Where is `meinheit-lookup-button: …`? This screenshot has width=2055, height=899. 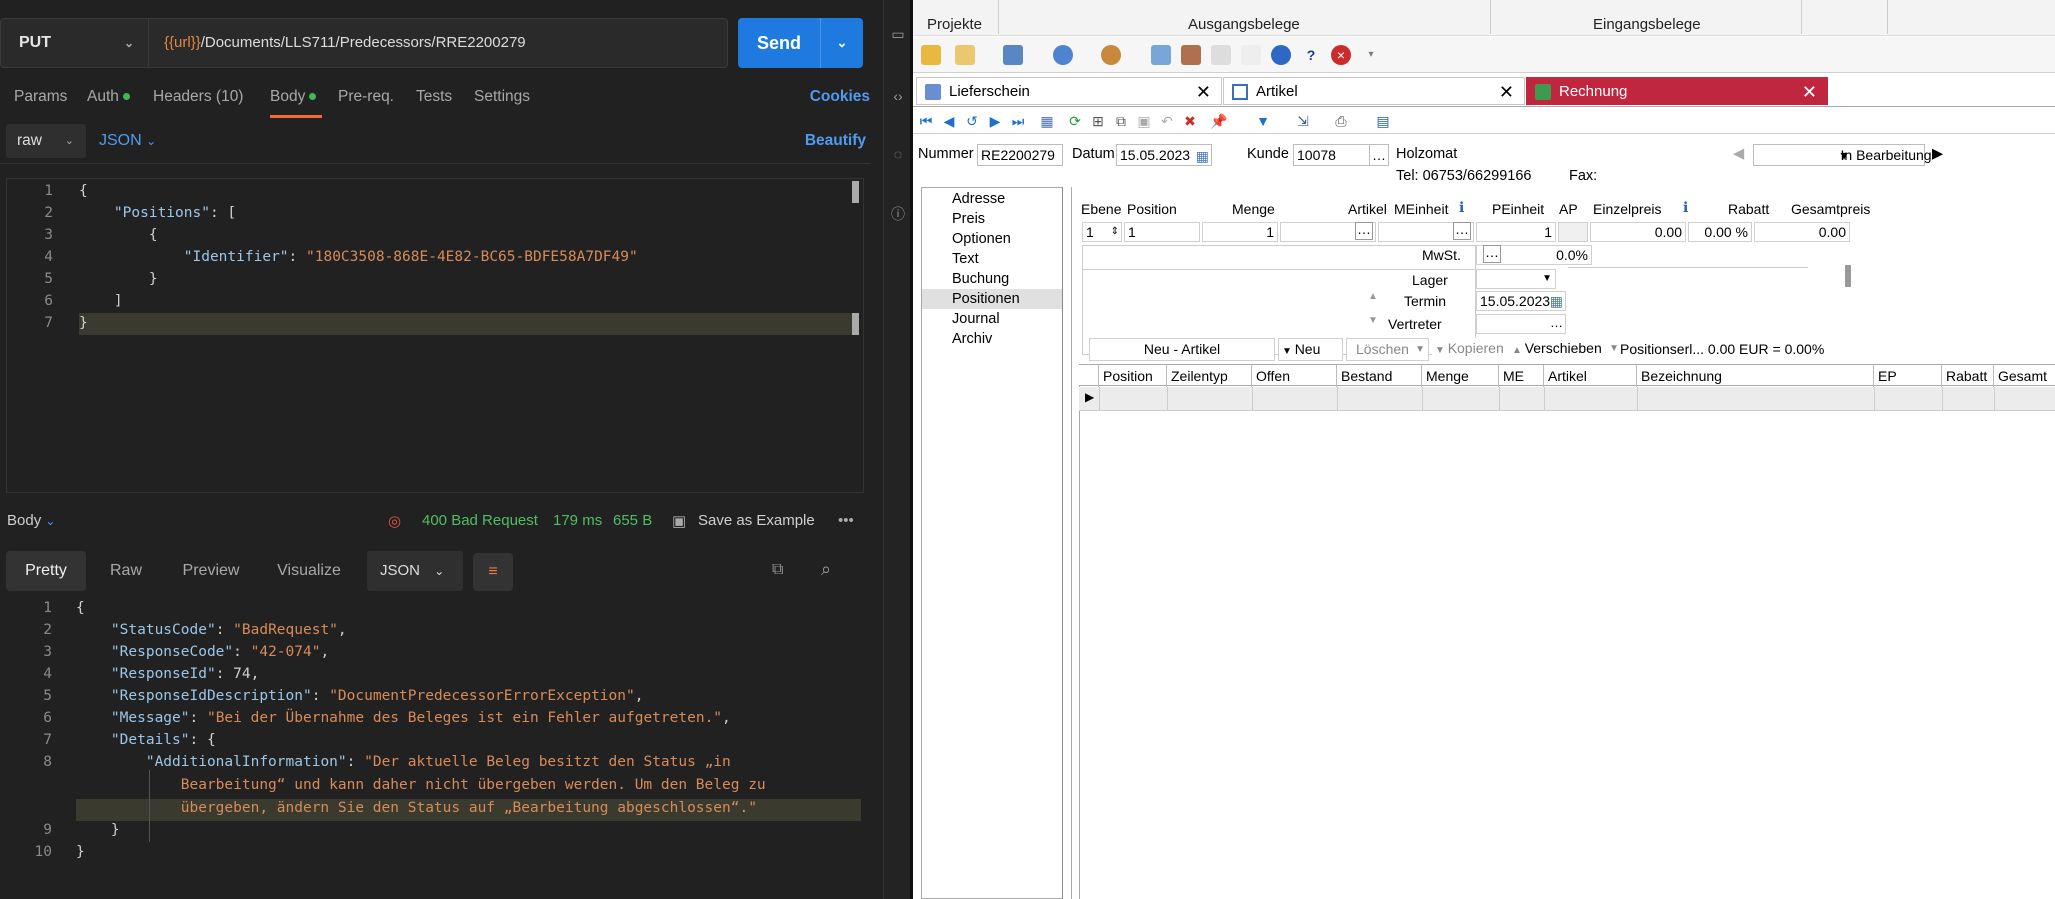 meinheit-lookup-button: … is located at coordinates (1462, 231).